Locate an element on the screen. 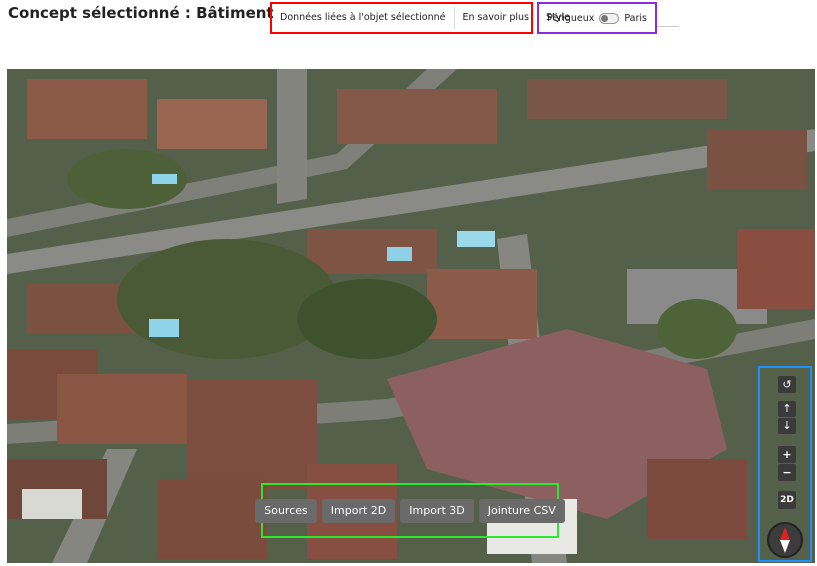  page-title: Concept sélectionné : Bâtiment is located at coordinates (141, 13).